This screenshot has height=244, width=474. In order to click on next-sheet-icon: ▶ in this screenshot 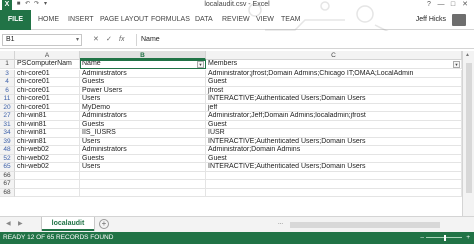, I will do `click(20, 223)`.